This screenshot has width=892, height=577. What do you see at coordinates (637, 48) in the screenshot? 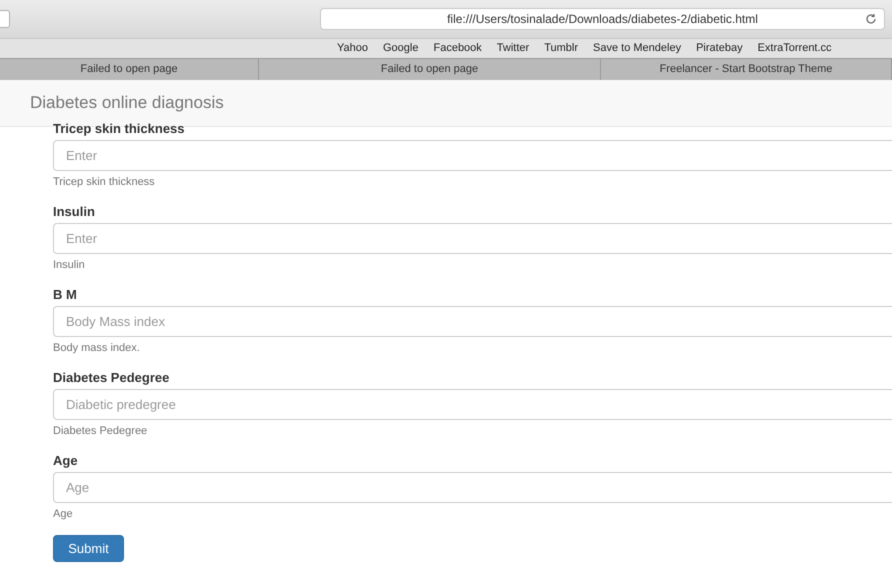
I see `bookmark-link: Save to Mendeley` at bounding box center [637, 48].